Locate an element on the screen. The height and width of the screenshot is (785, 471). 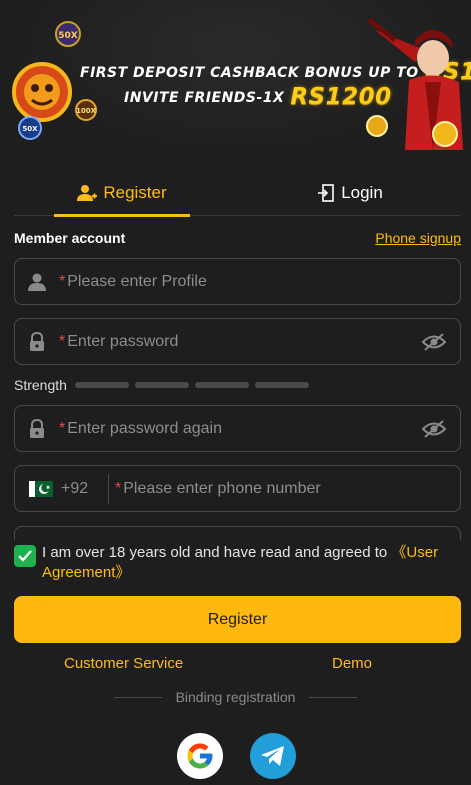
password-strength: Strength is located at coordinates (164, 385).